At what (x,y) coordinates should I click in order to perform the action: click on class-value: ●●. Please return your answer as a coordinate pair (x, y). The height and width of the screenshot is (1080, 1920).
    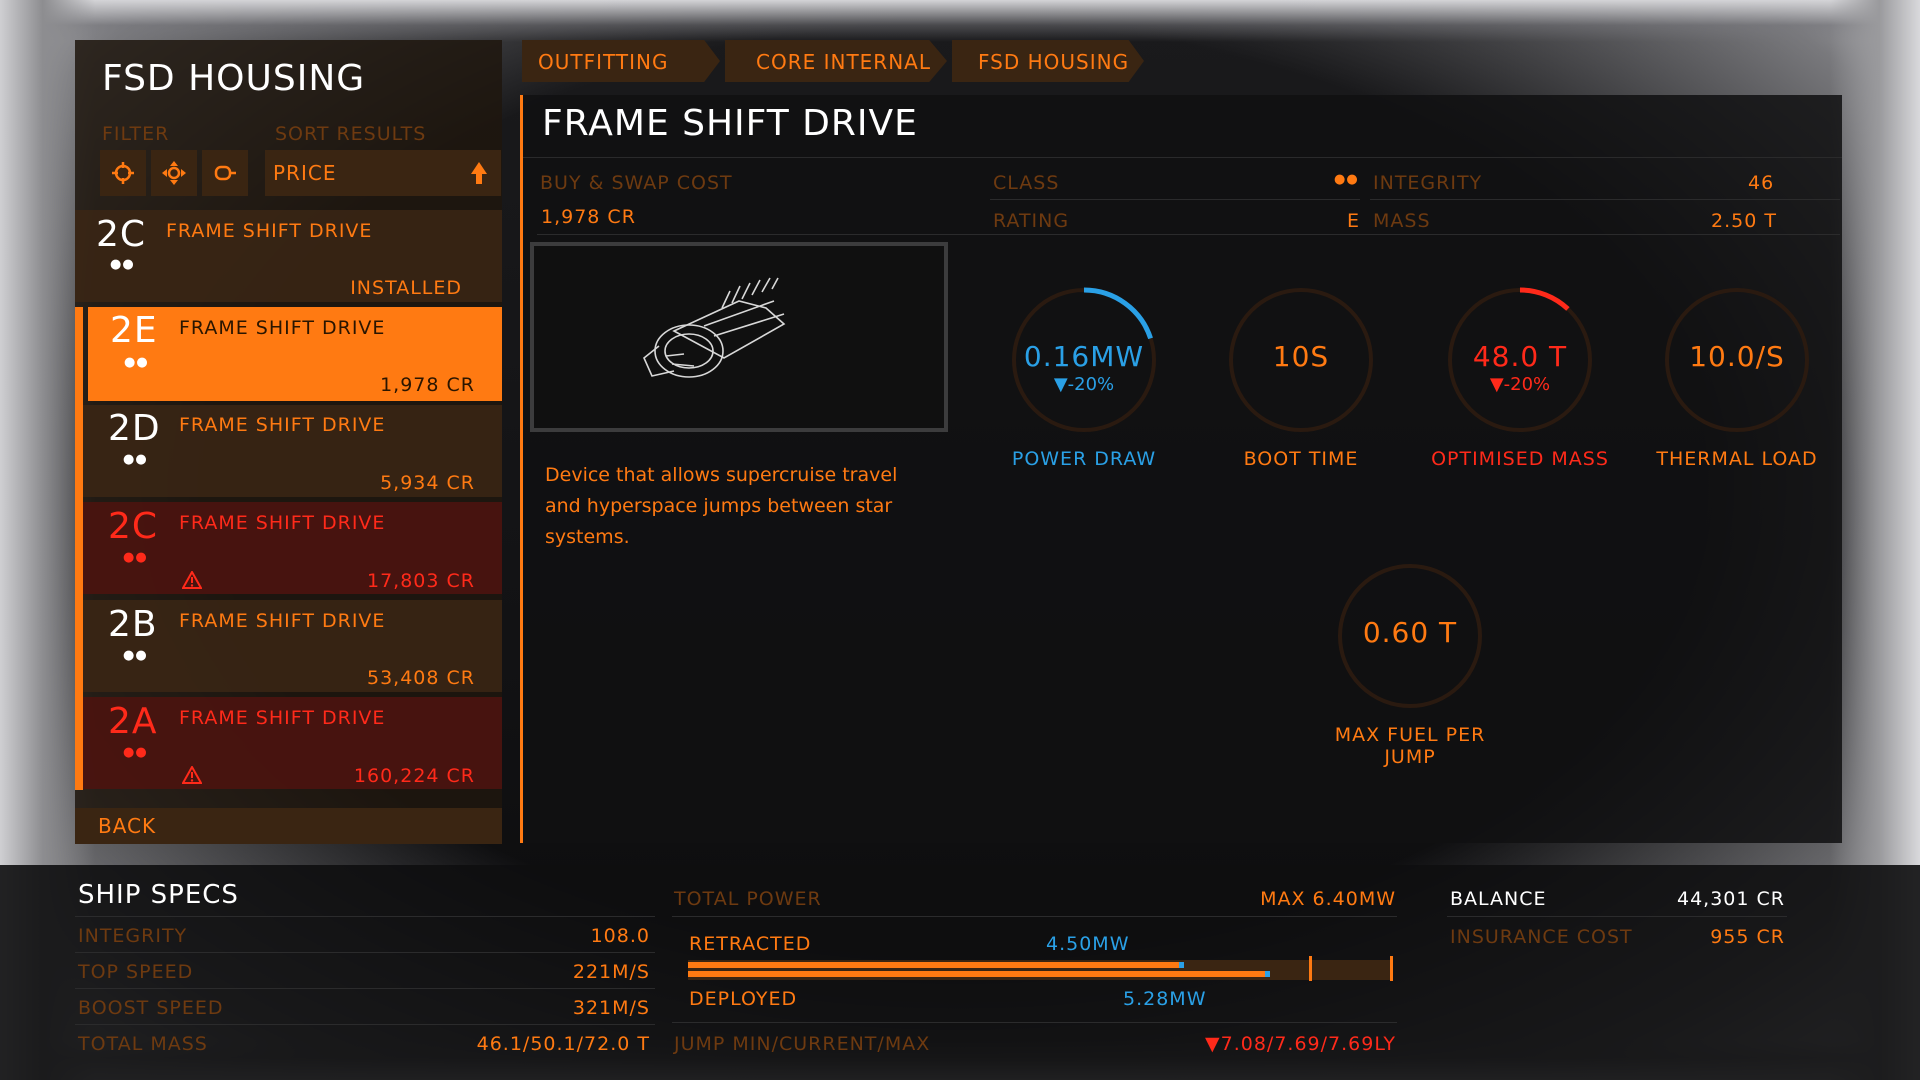
    Looking at the image, I should click on (1346, 179).